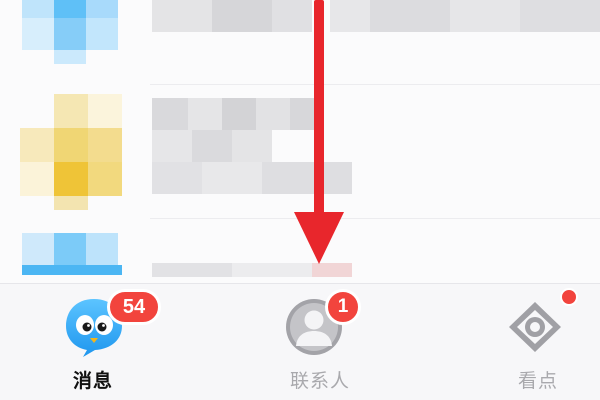 The image size is (600, 400). I want to click on annotation-arrow-shaft, so click(319, 110).